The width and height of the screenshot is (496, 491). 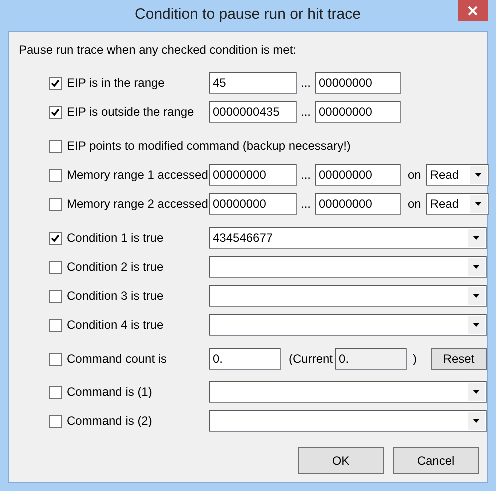 I want to click on count-field: 0., so click(x=245, y=359).